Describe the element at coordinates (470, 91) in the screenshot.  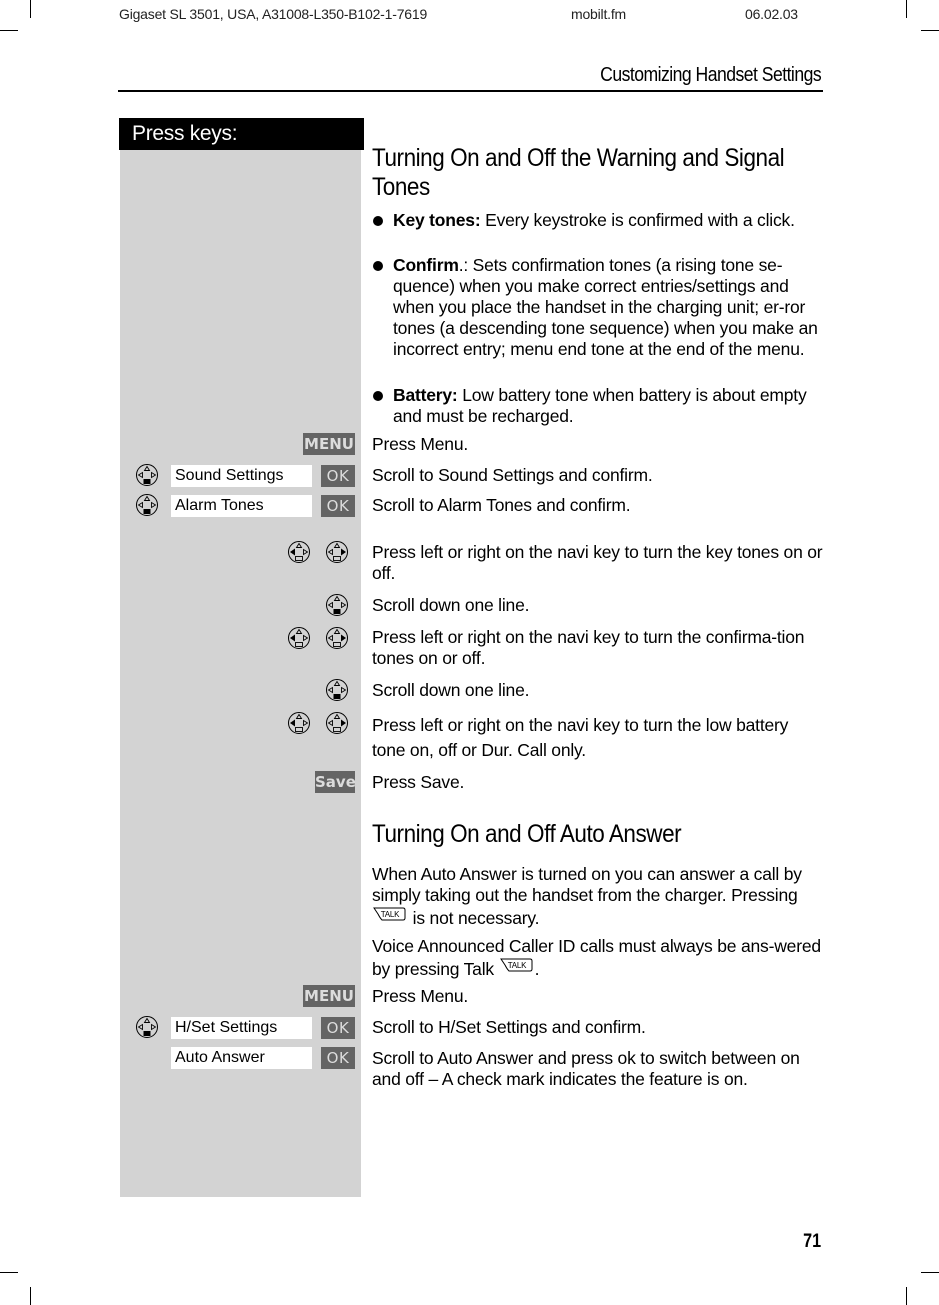
I see `header-rule` at that location.